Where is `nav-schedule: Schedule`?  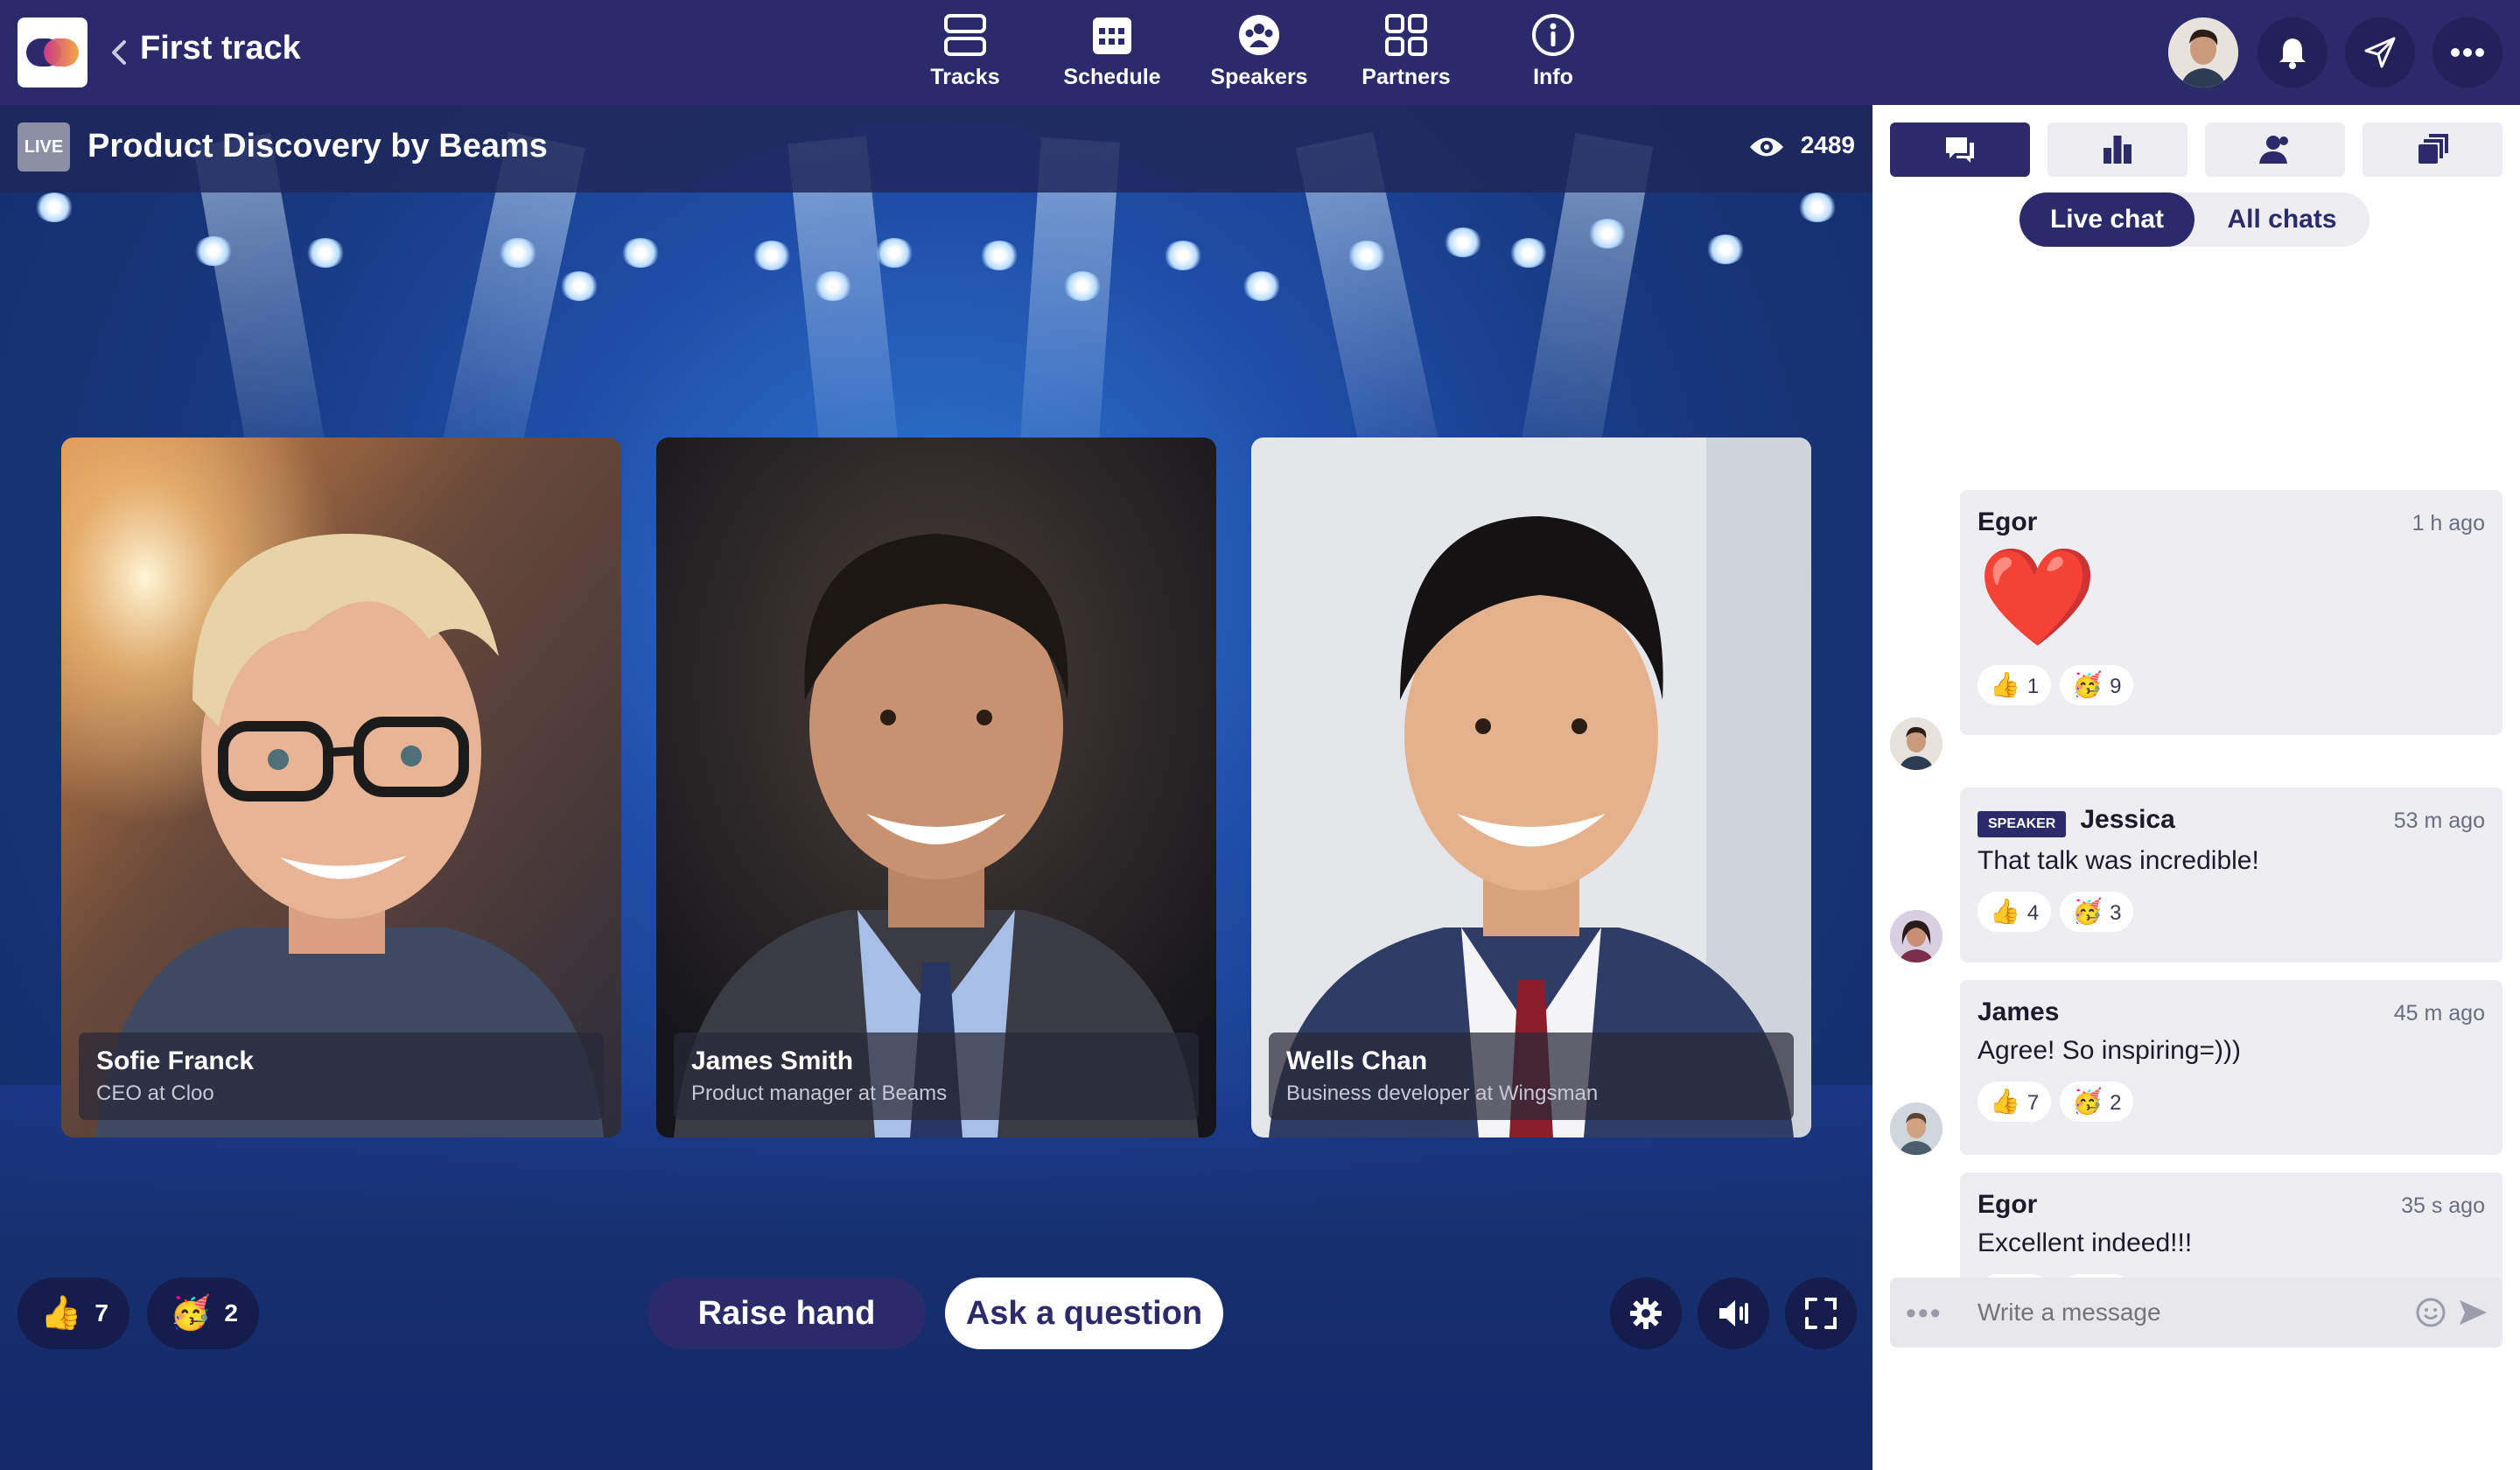 nav-schedule: Schedule is located at coordinates (1112, 54).